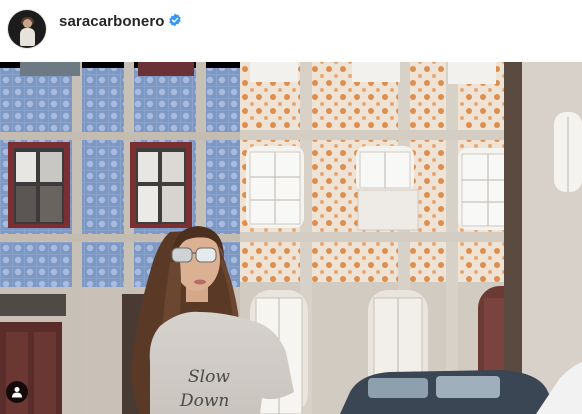 The height and width of the screenshot is (414, 582). I want to click on avatar-face, so click(27, 23).